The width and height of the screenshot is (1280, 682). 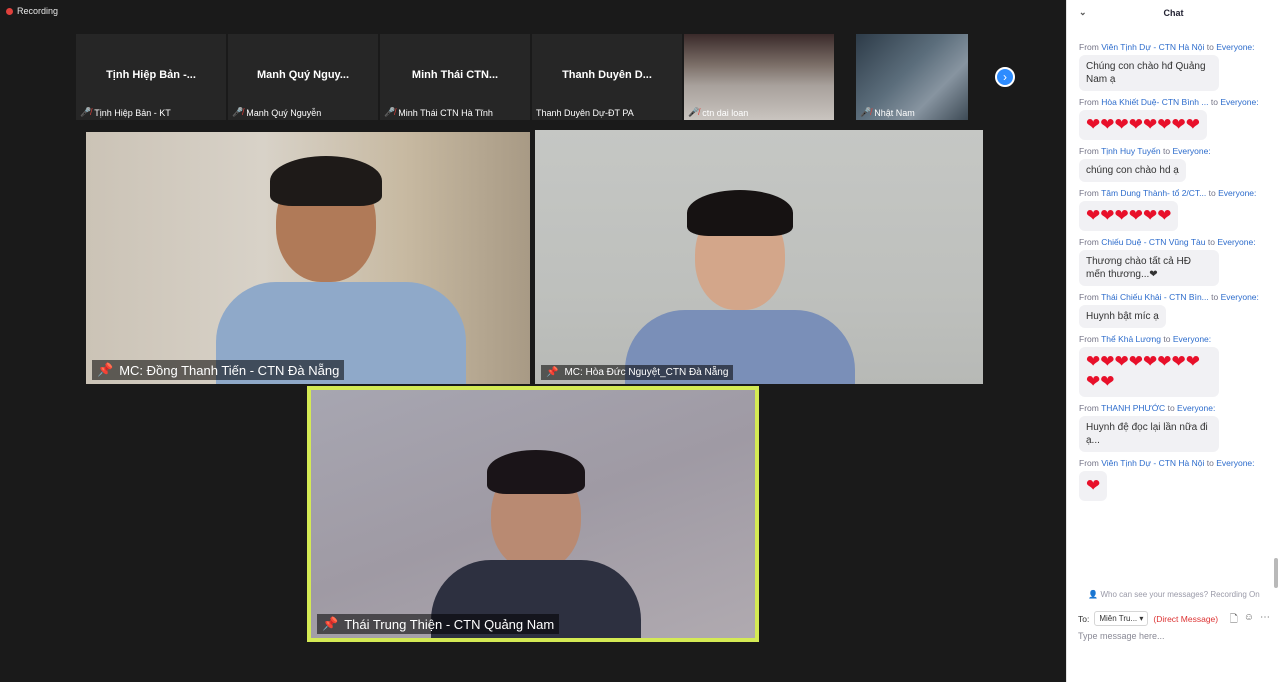 What do you see at coordinates (759, 257) in the screenshot?
I see `video-tile-mc-2: 📌 MC: Hòa Đức Nguyệt_CTN Đà Nẵng` at bounding box center [759, 257].